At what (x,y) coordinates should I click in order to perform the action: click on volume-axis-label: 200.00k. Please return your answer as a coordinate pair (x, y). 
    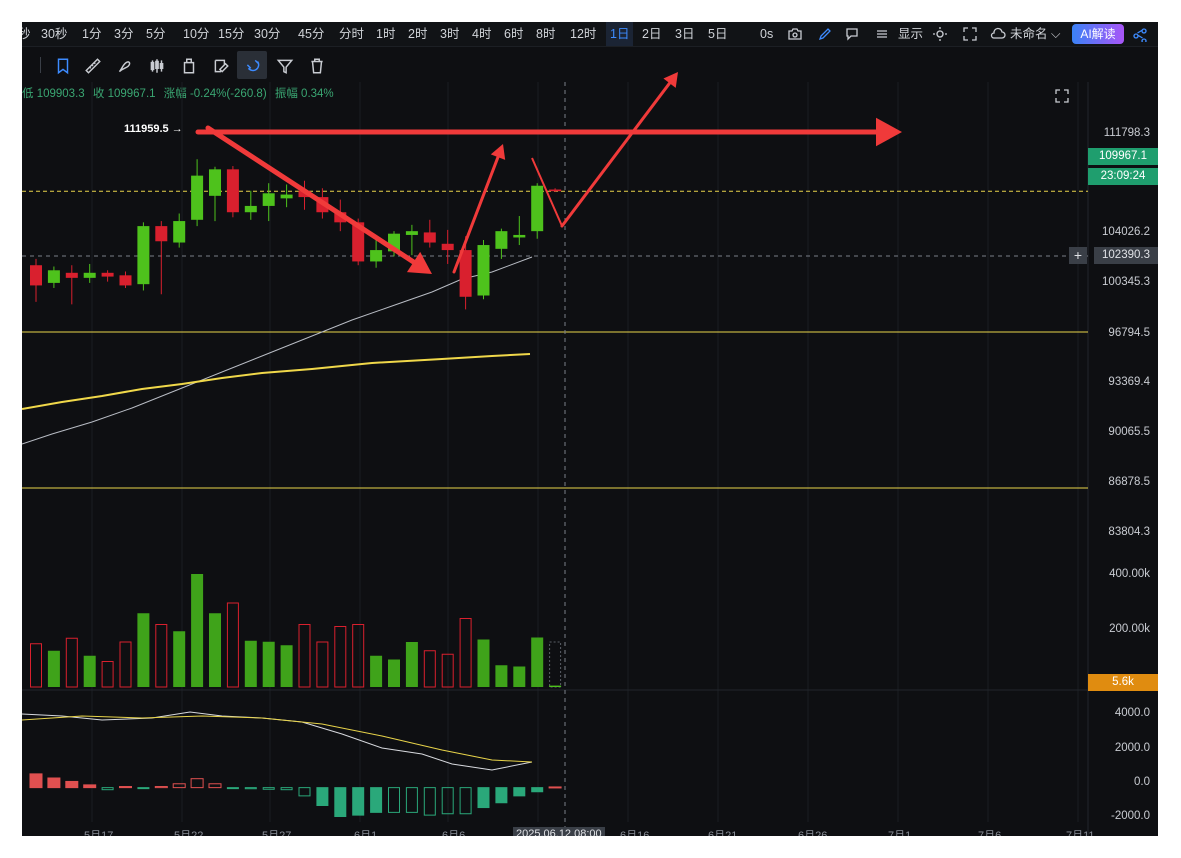
    Looking at the image, I should click on (1129, 629).